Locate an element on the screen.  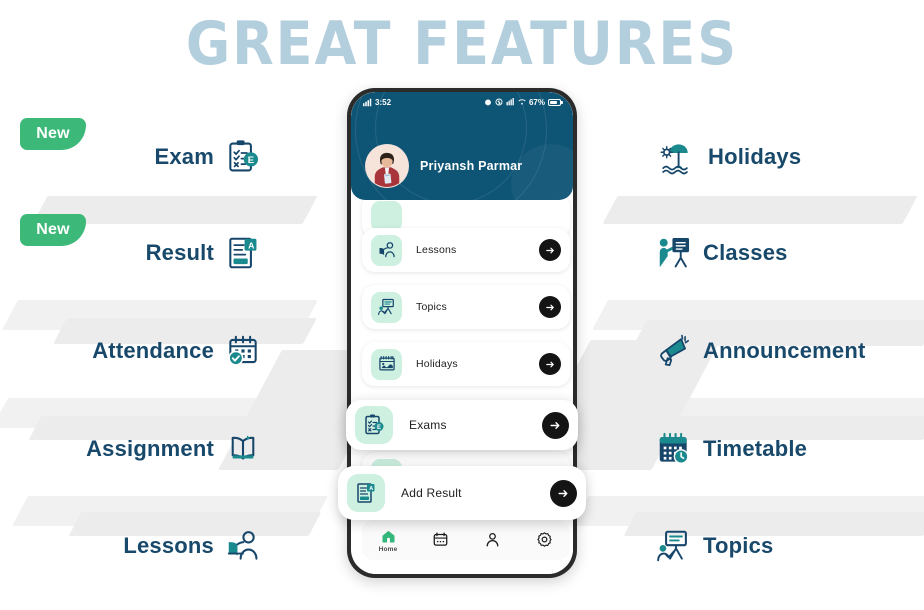
app-header: 3:52 67% Priyansh Parmar is located at coordinates (462, 146).